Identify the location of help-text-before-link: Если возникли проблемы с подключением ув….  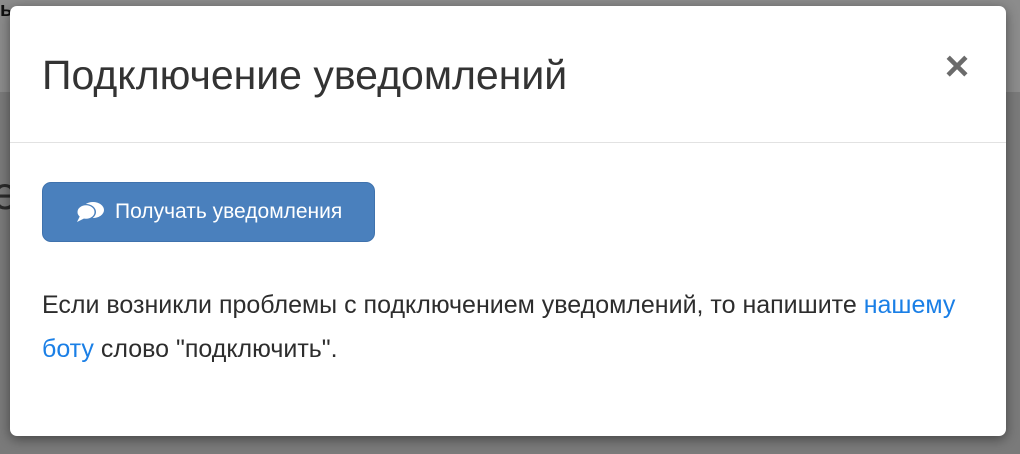
(453, 305).